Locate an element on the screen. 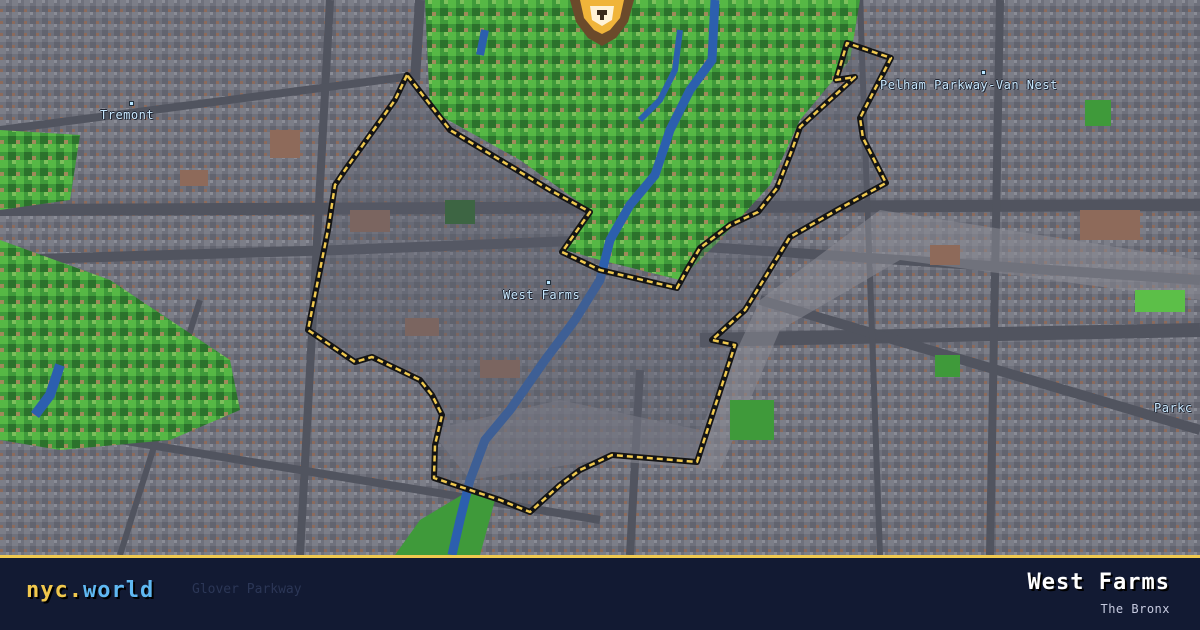 This screenshot has height=630, width=1200. west-farms-dot is located at coordinates (548, 282).